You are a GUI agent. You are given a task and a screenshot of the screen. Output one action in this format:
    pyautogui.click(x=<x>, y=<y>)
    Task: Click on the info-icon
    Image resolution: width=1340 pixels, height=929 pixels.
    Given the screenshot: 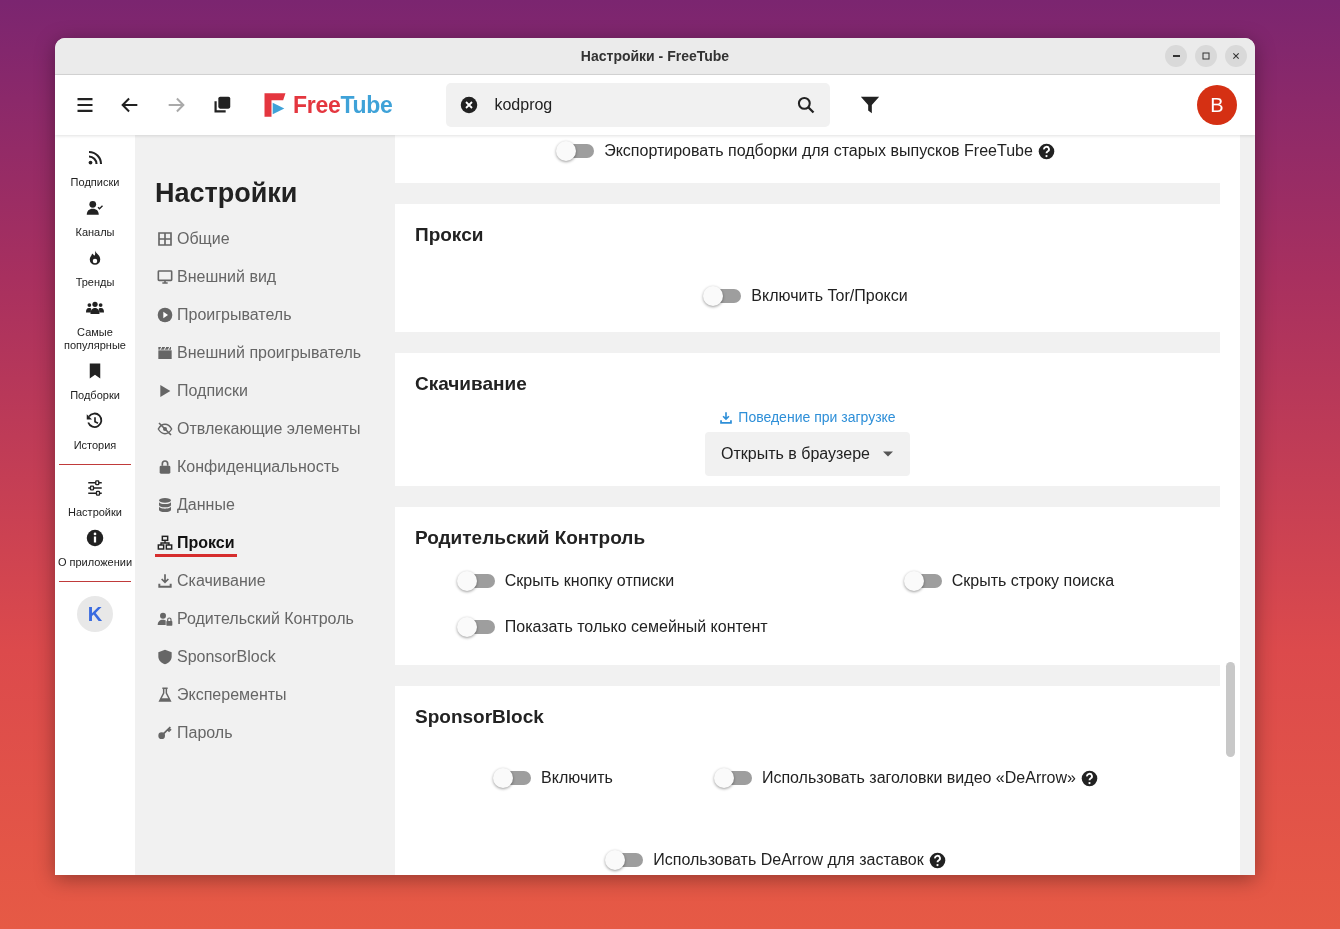 What is the action you would take?
    pyautogui.click(x=95, y=538)
    